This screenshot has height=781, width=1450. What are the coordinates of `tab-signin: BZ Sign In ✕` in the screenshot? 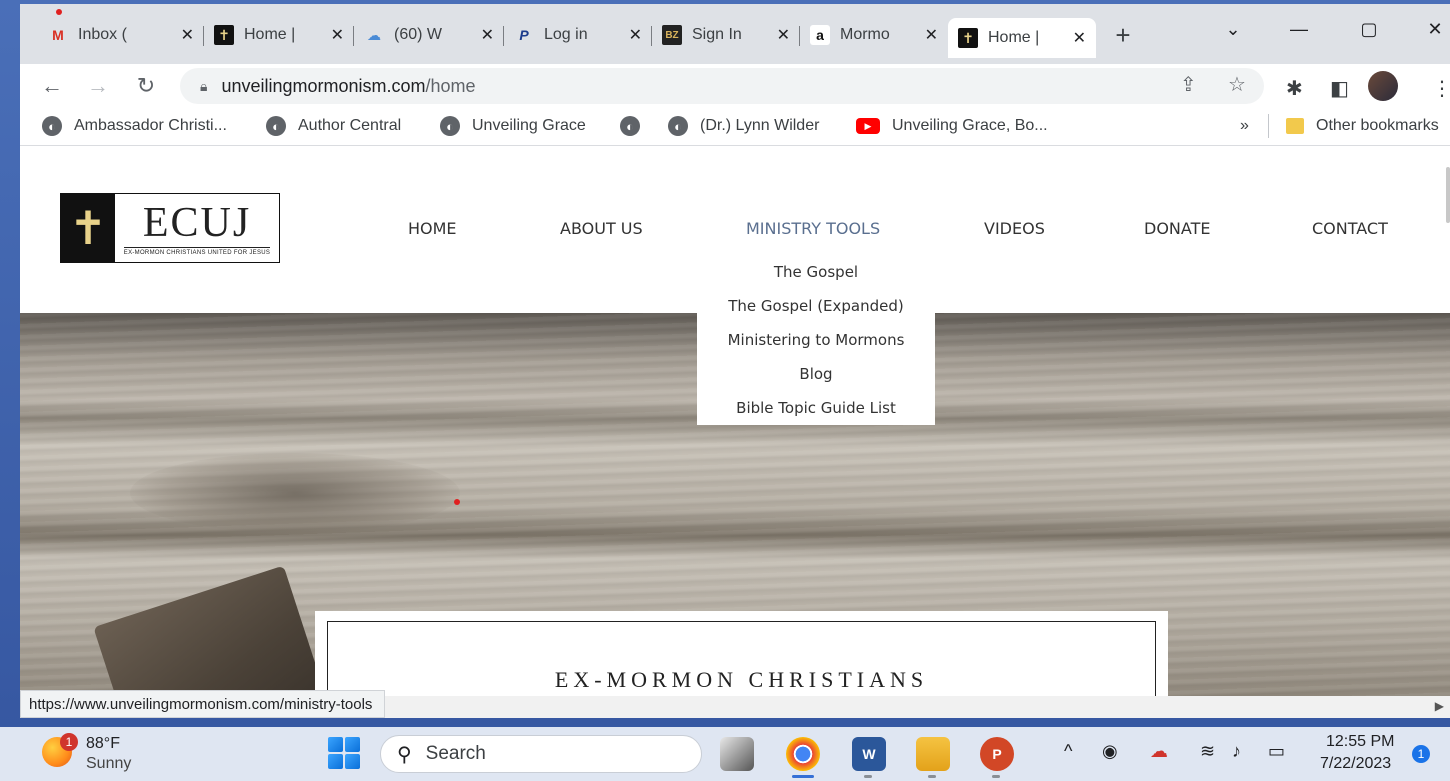 It's located at (726, 35).